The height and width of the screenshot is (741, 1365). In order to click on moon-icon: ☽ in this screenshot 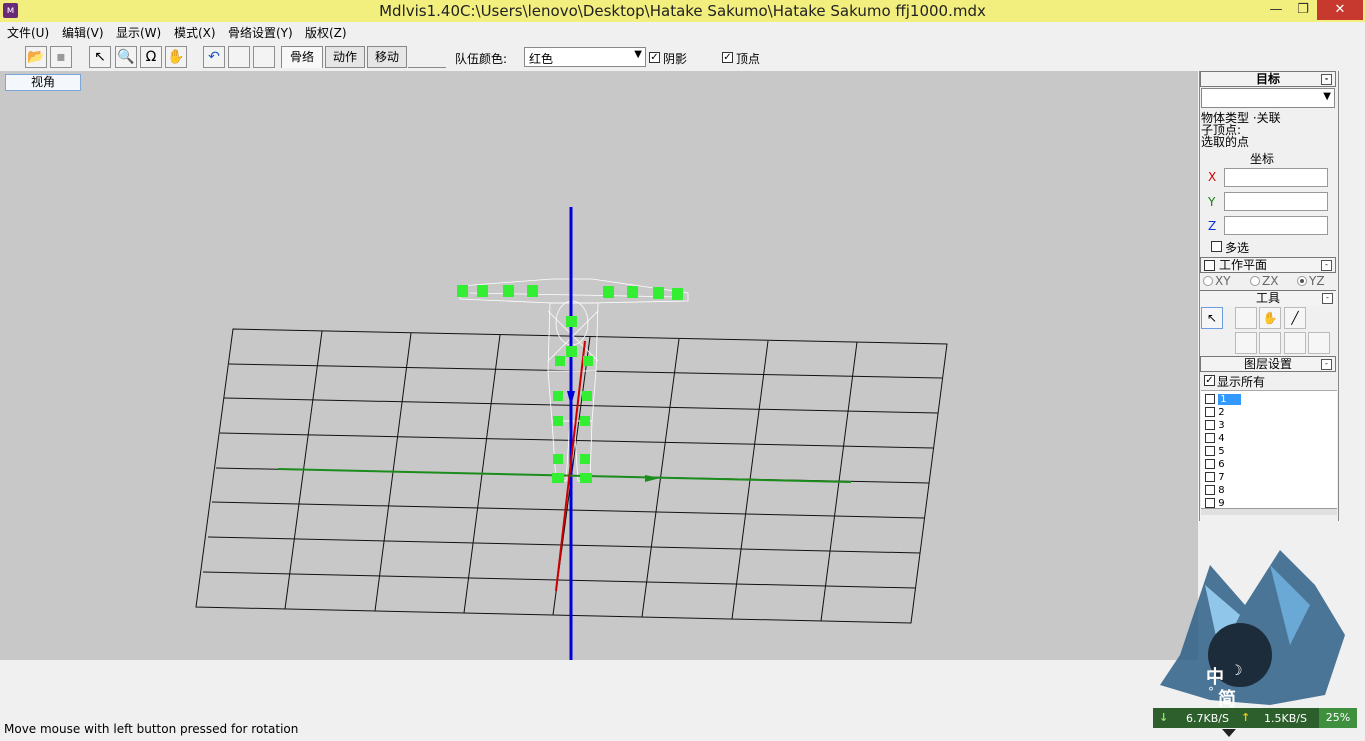, I will do `click(1236, 671)`.